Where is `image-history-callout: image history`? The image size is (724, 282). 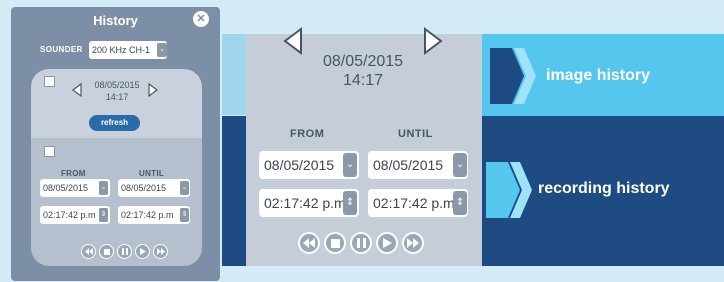 image-history-callout: image history is located at coordinates (603, 75).